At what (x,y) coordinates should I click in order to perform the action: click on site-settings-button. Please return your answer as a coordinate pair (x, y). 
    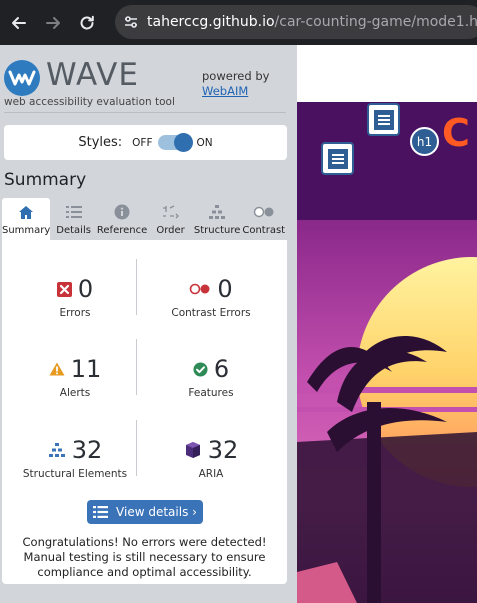
    Looking at the image, I should click on (131, 22).